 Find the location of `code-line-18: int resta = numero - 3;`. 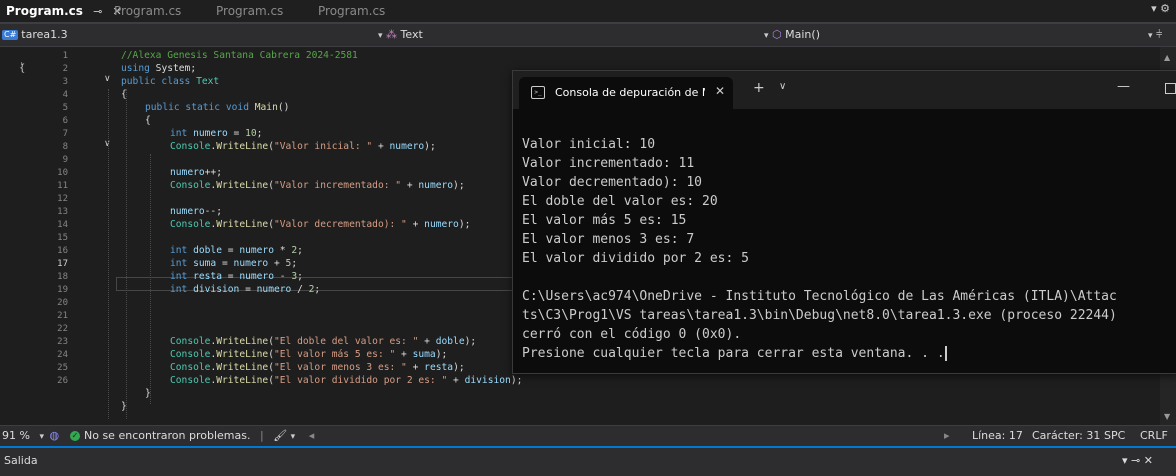

code-line-18: int resta = numero - 3; is located at coordinates (236, 276).